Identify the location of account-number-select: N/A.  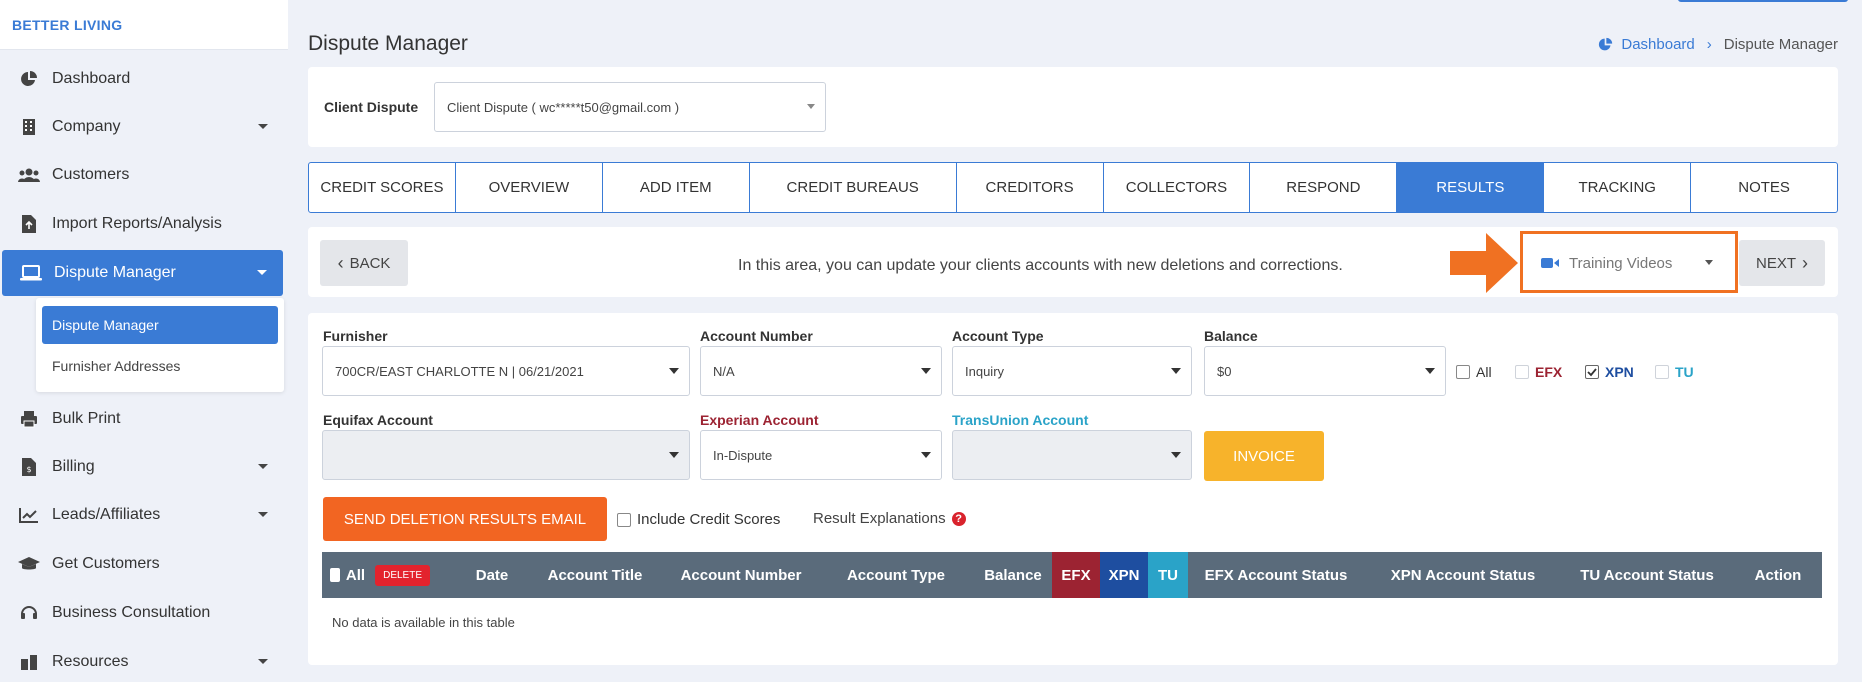
(821, 371).